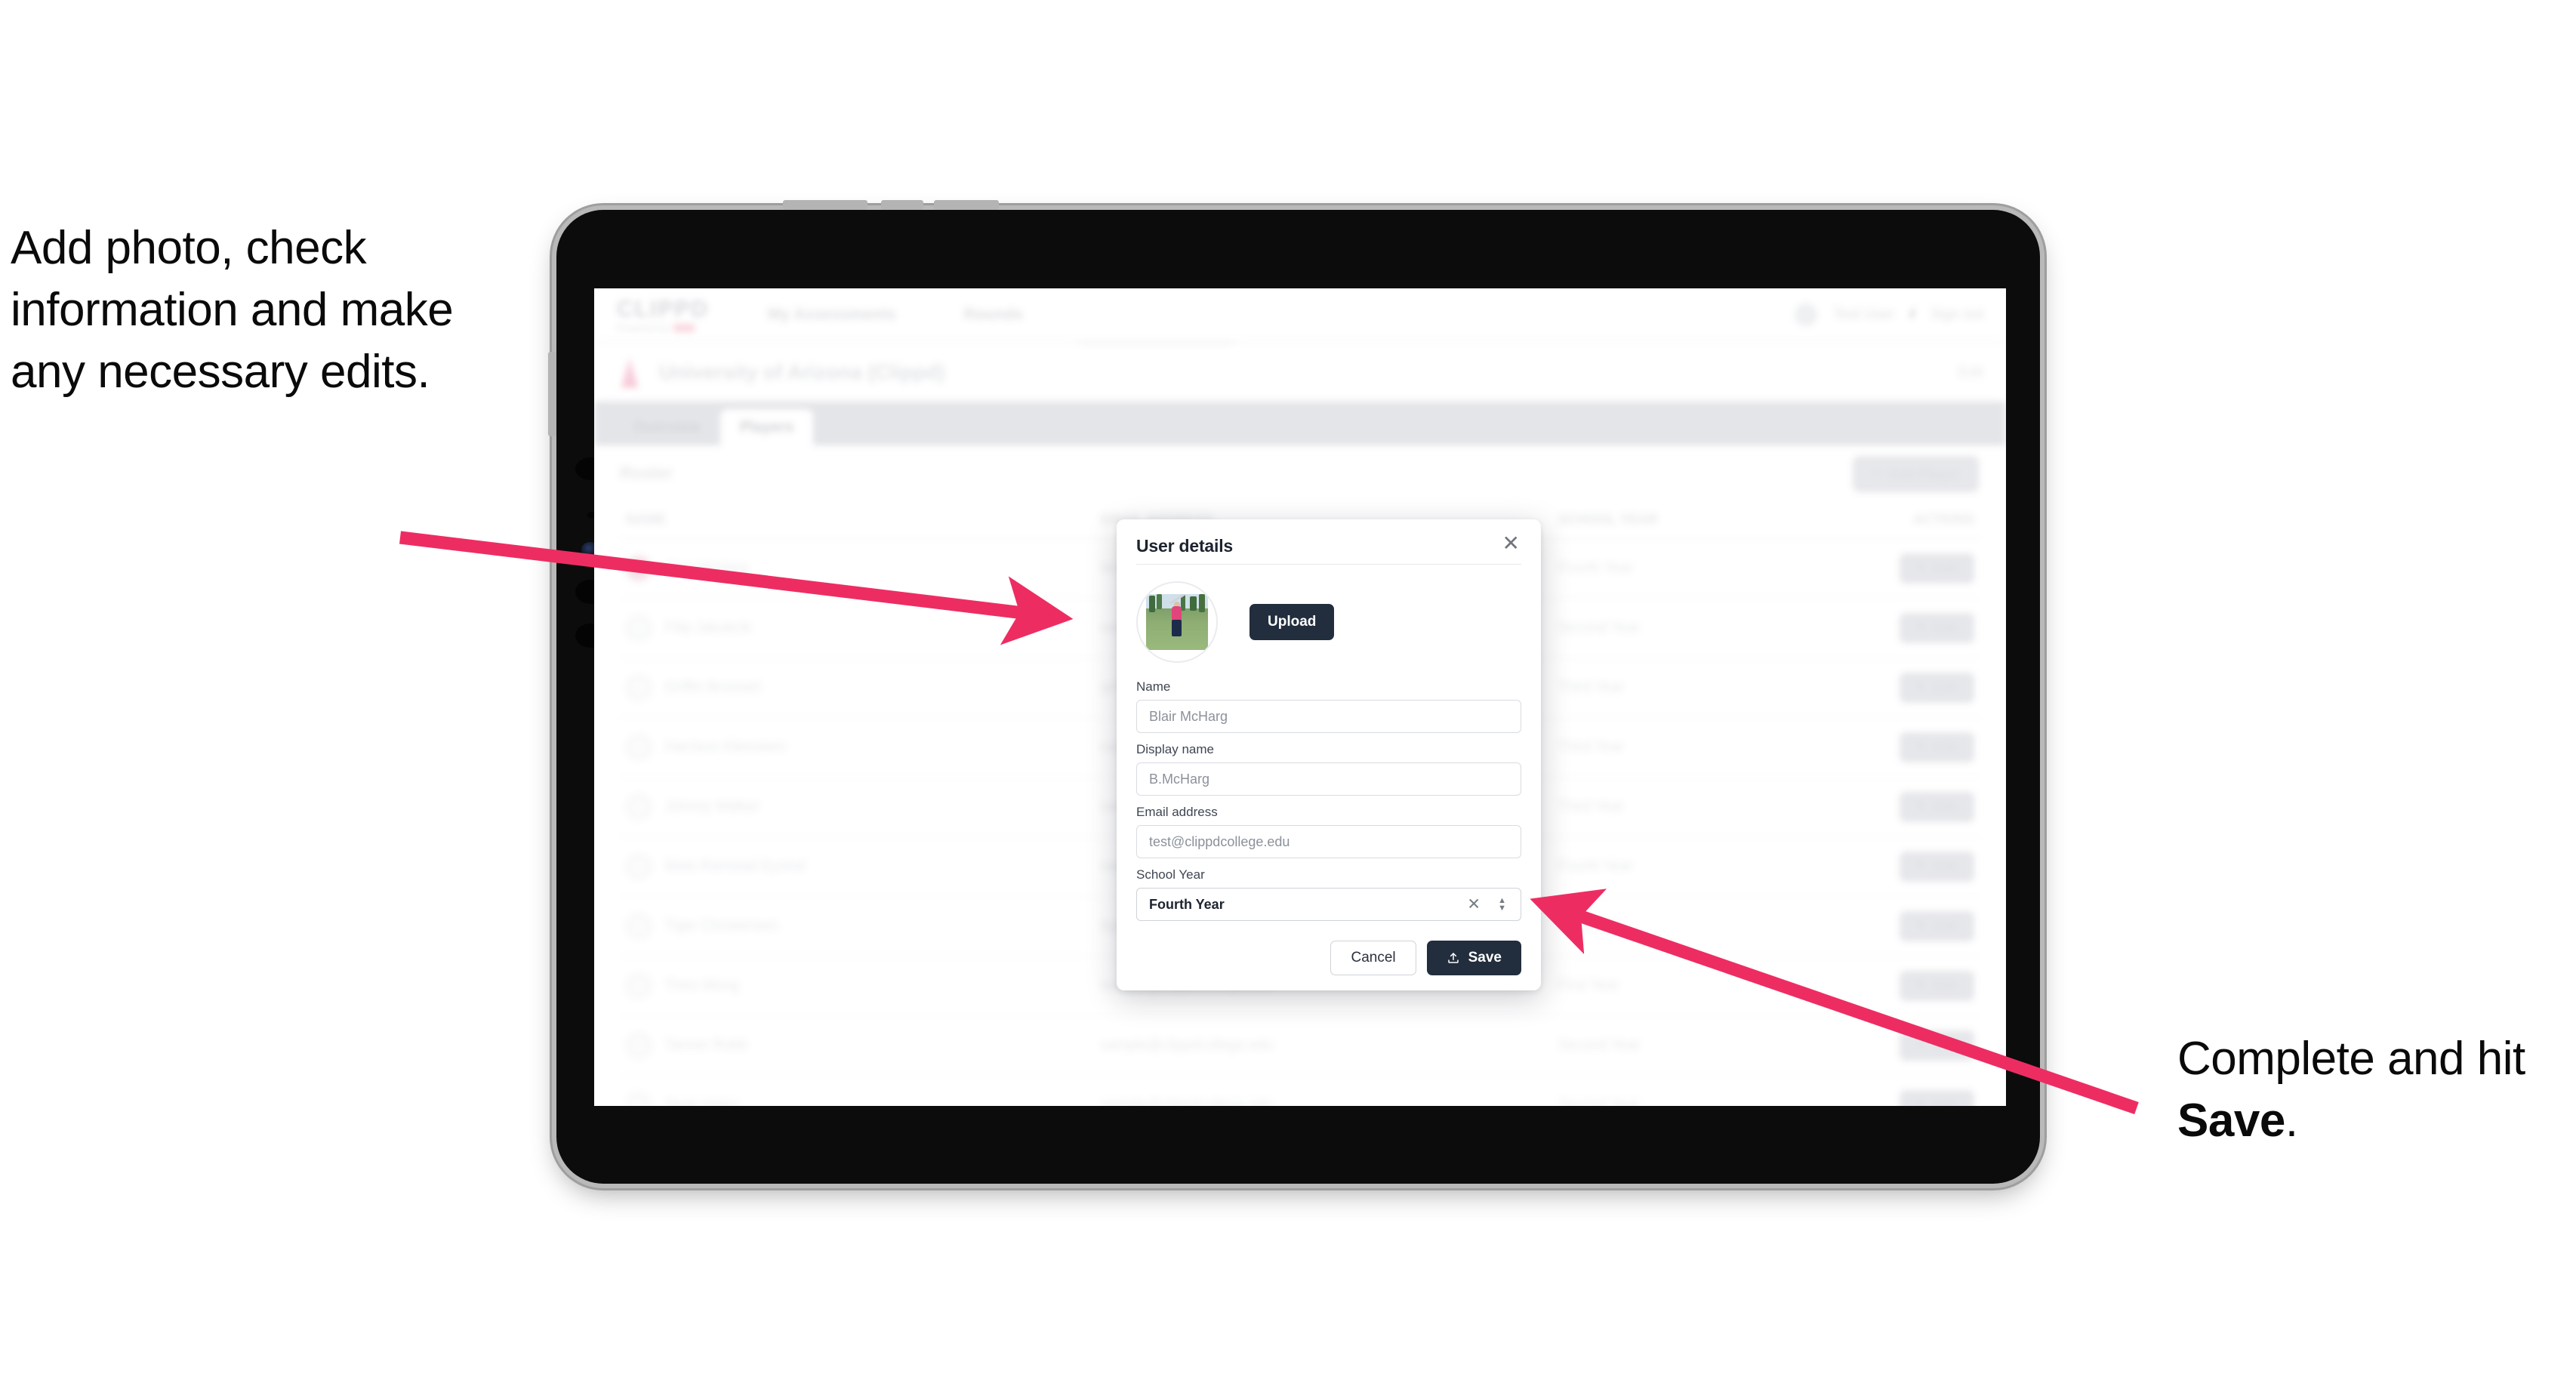 This screenshot has height=1386, width=2576. Describe the element at coordinates (706, 1045) in the screenshot. I see `row-name: Tanner Robb` at that location.